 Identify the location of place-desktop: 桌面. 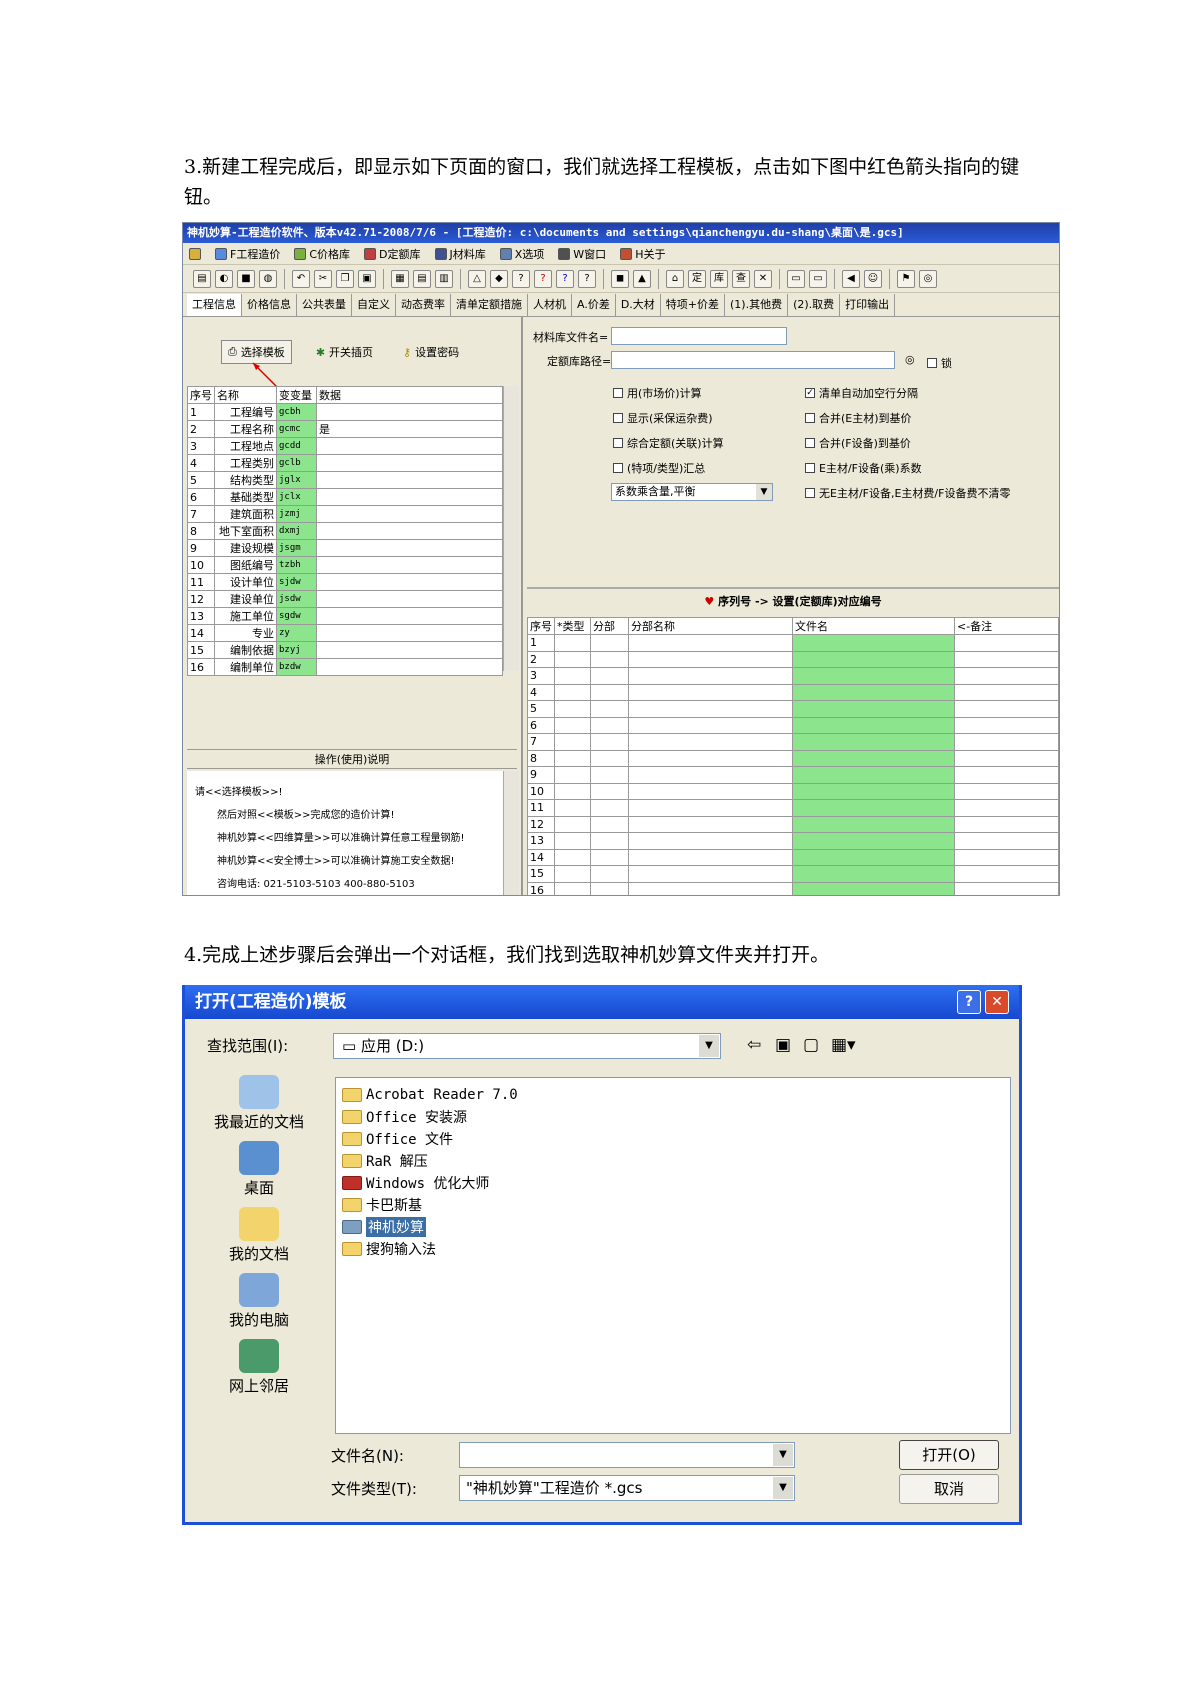
(259, 1174).